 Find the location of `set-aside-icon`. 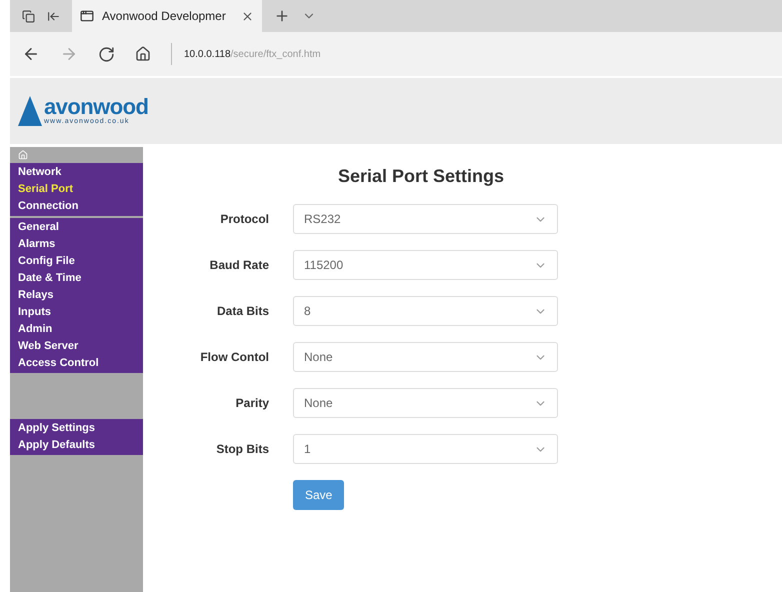

set-aside-icon is located at coordinates (53, 16).